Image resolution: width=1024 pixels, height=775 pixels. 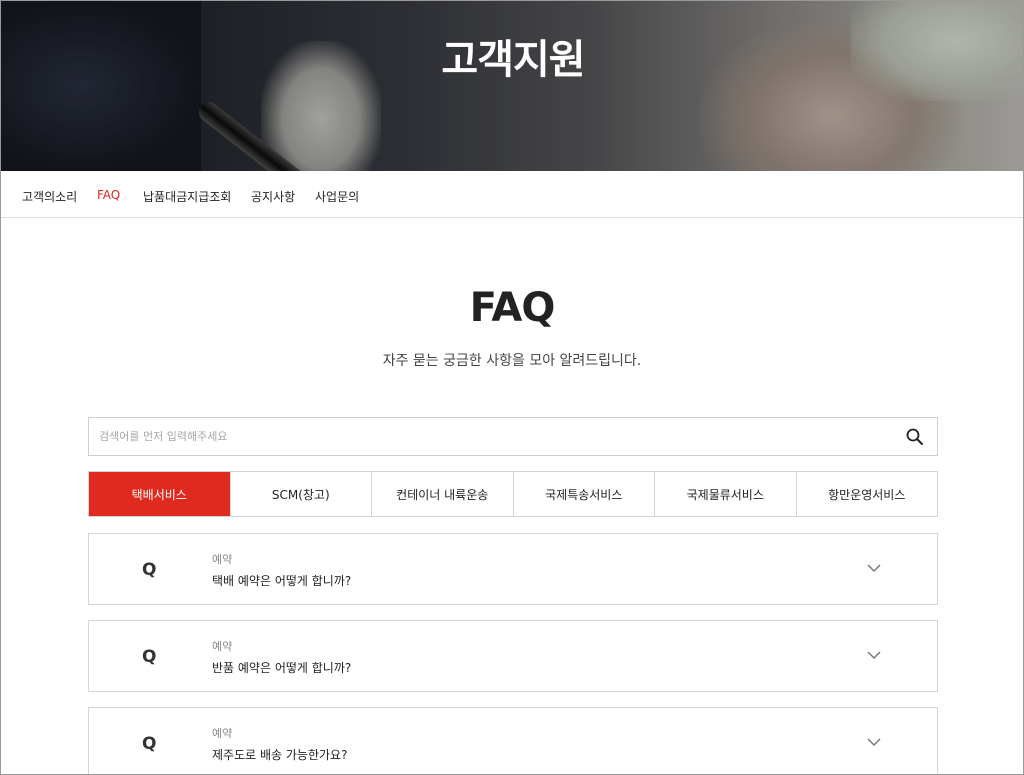 I want to click on tab-scm-warehouse: SCM(창고), so click(x=300, y=494).